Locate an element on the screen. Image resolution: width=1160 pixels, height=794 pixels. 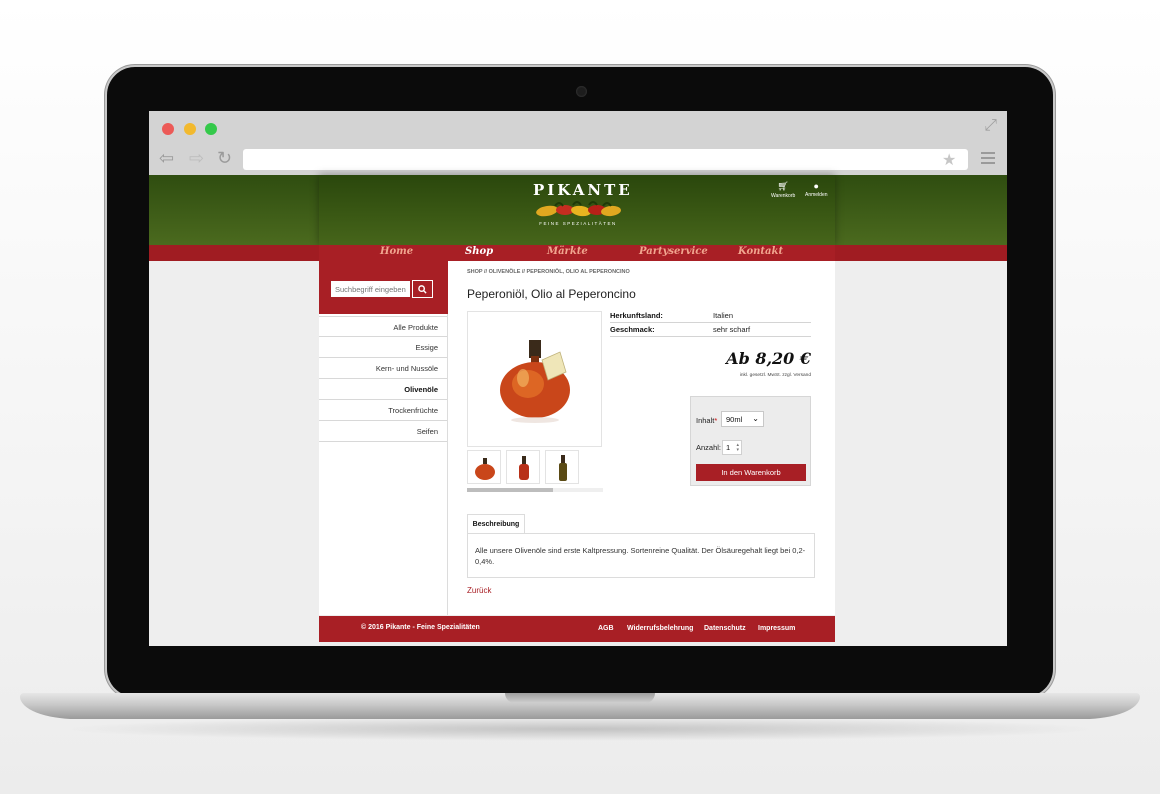
login-label: Anmelden is located at coordinates (816, 195).